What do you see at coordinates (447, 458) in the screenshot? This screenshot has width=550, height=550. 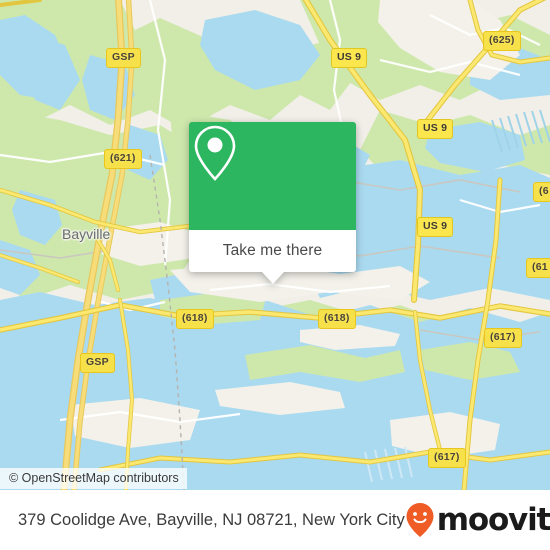 I see `road-shield-617-lower: (617)` at bounding box center [447, 458].